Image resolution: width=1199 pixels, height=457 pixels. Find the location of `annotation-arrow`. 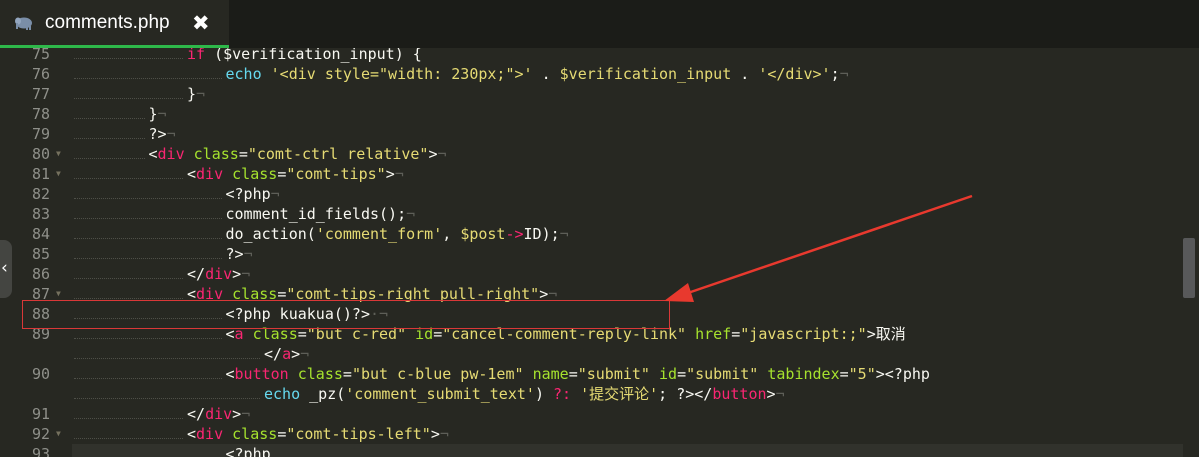

annotation-arrow is located at coordinates (818, 248).